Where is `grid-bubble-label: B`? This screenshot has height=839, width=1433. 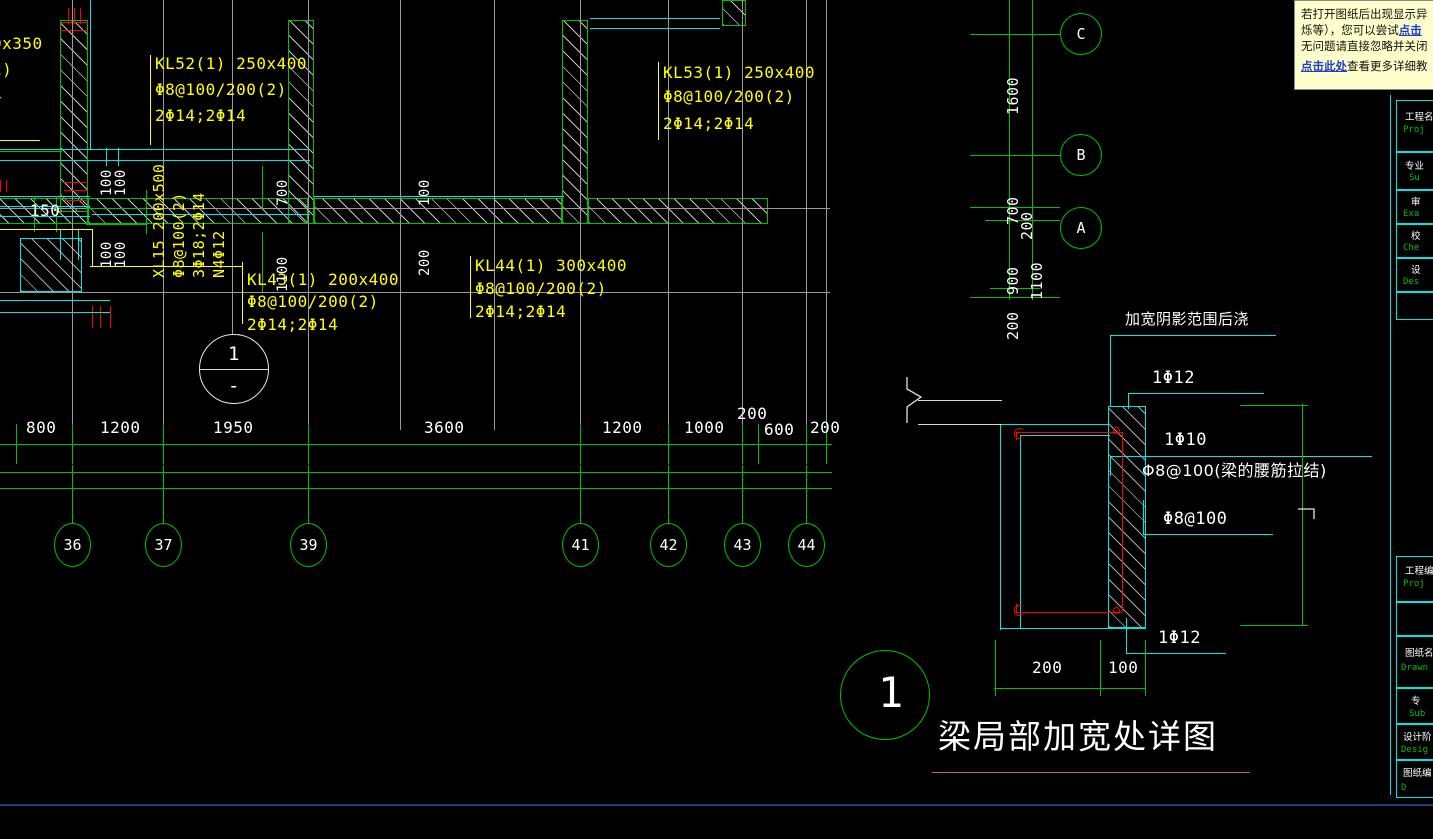 grid-bubble-label: B is located at coordinates (1081, 155).